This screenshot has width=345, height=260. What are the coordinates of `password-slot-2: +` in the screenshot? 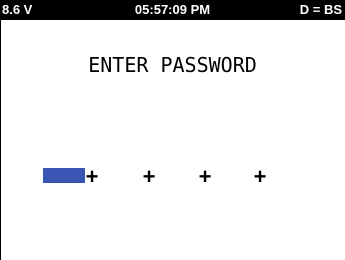 It's located at (149, 177).